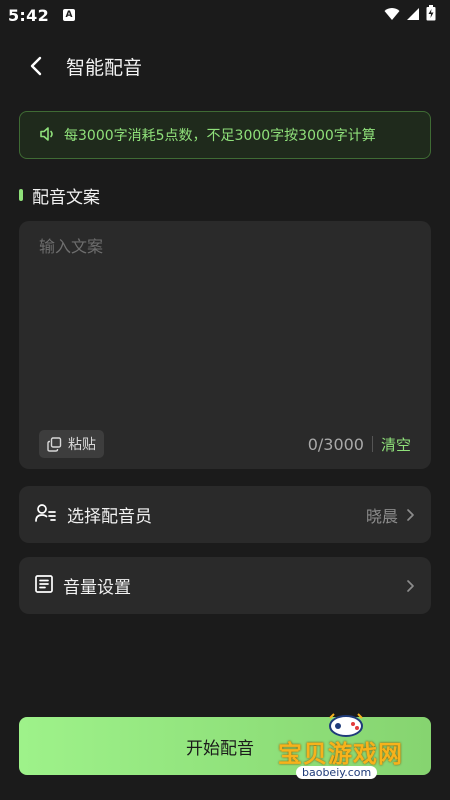 This screenshot has height=800, width=450. What do you see at coordinates (225, 585) in the screenshot?
I see `volume-settings-row: 音量设置` at bounding box center [225, 585].